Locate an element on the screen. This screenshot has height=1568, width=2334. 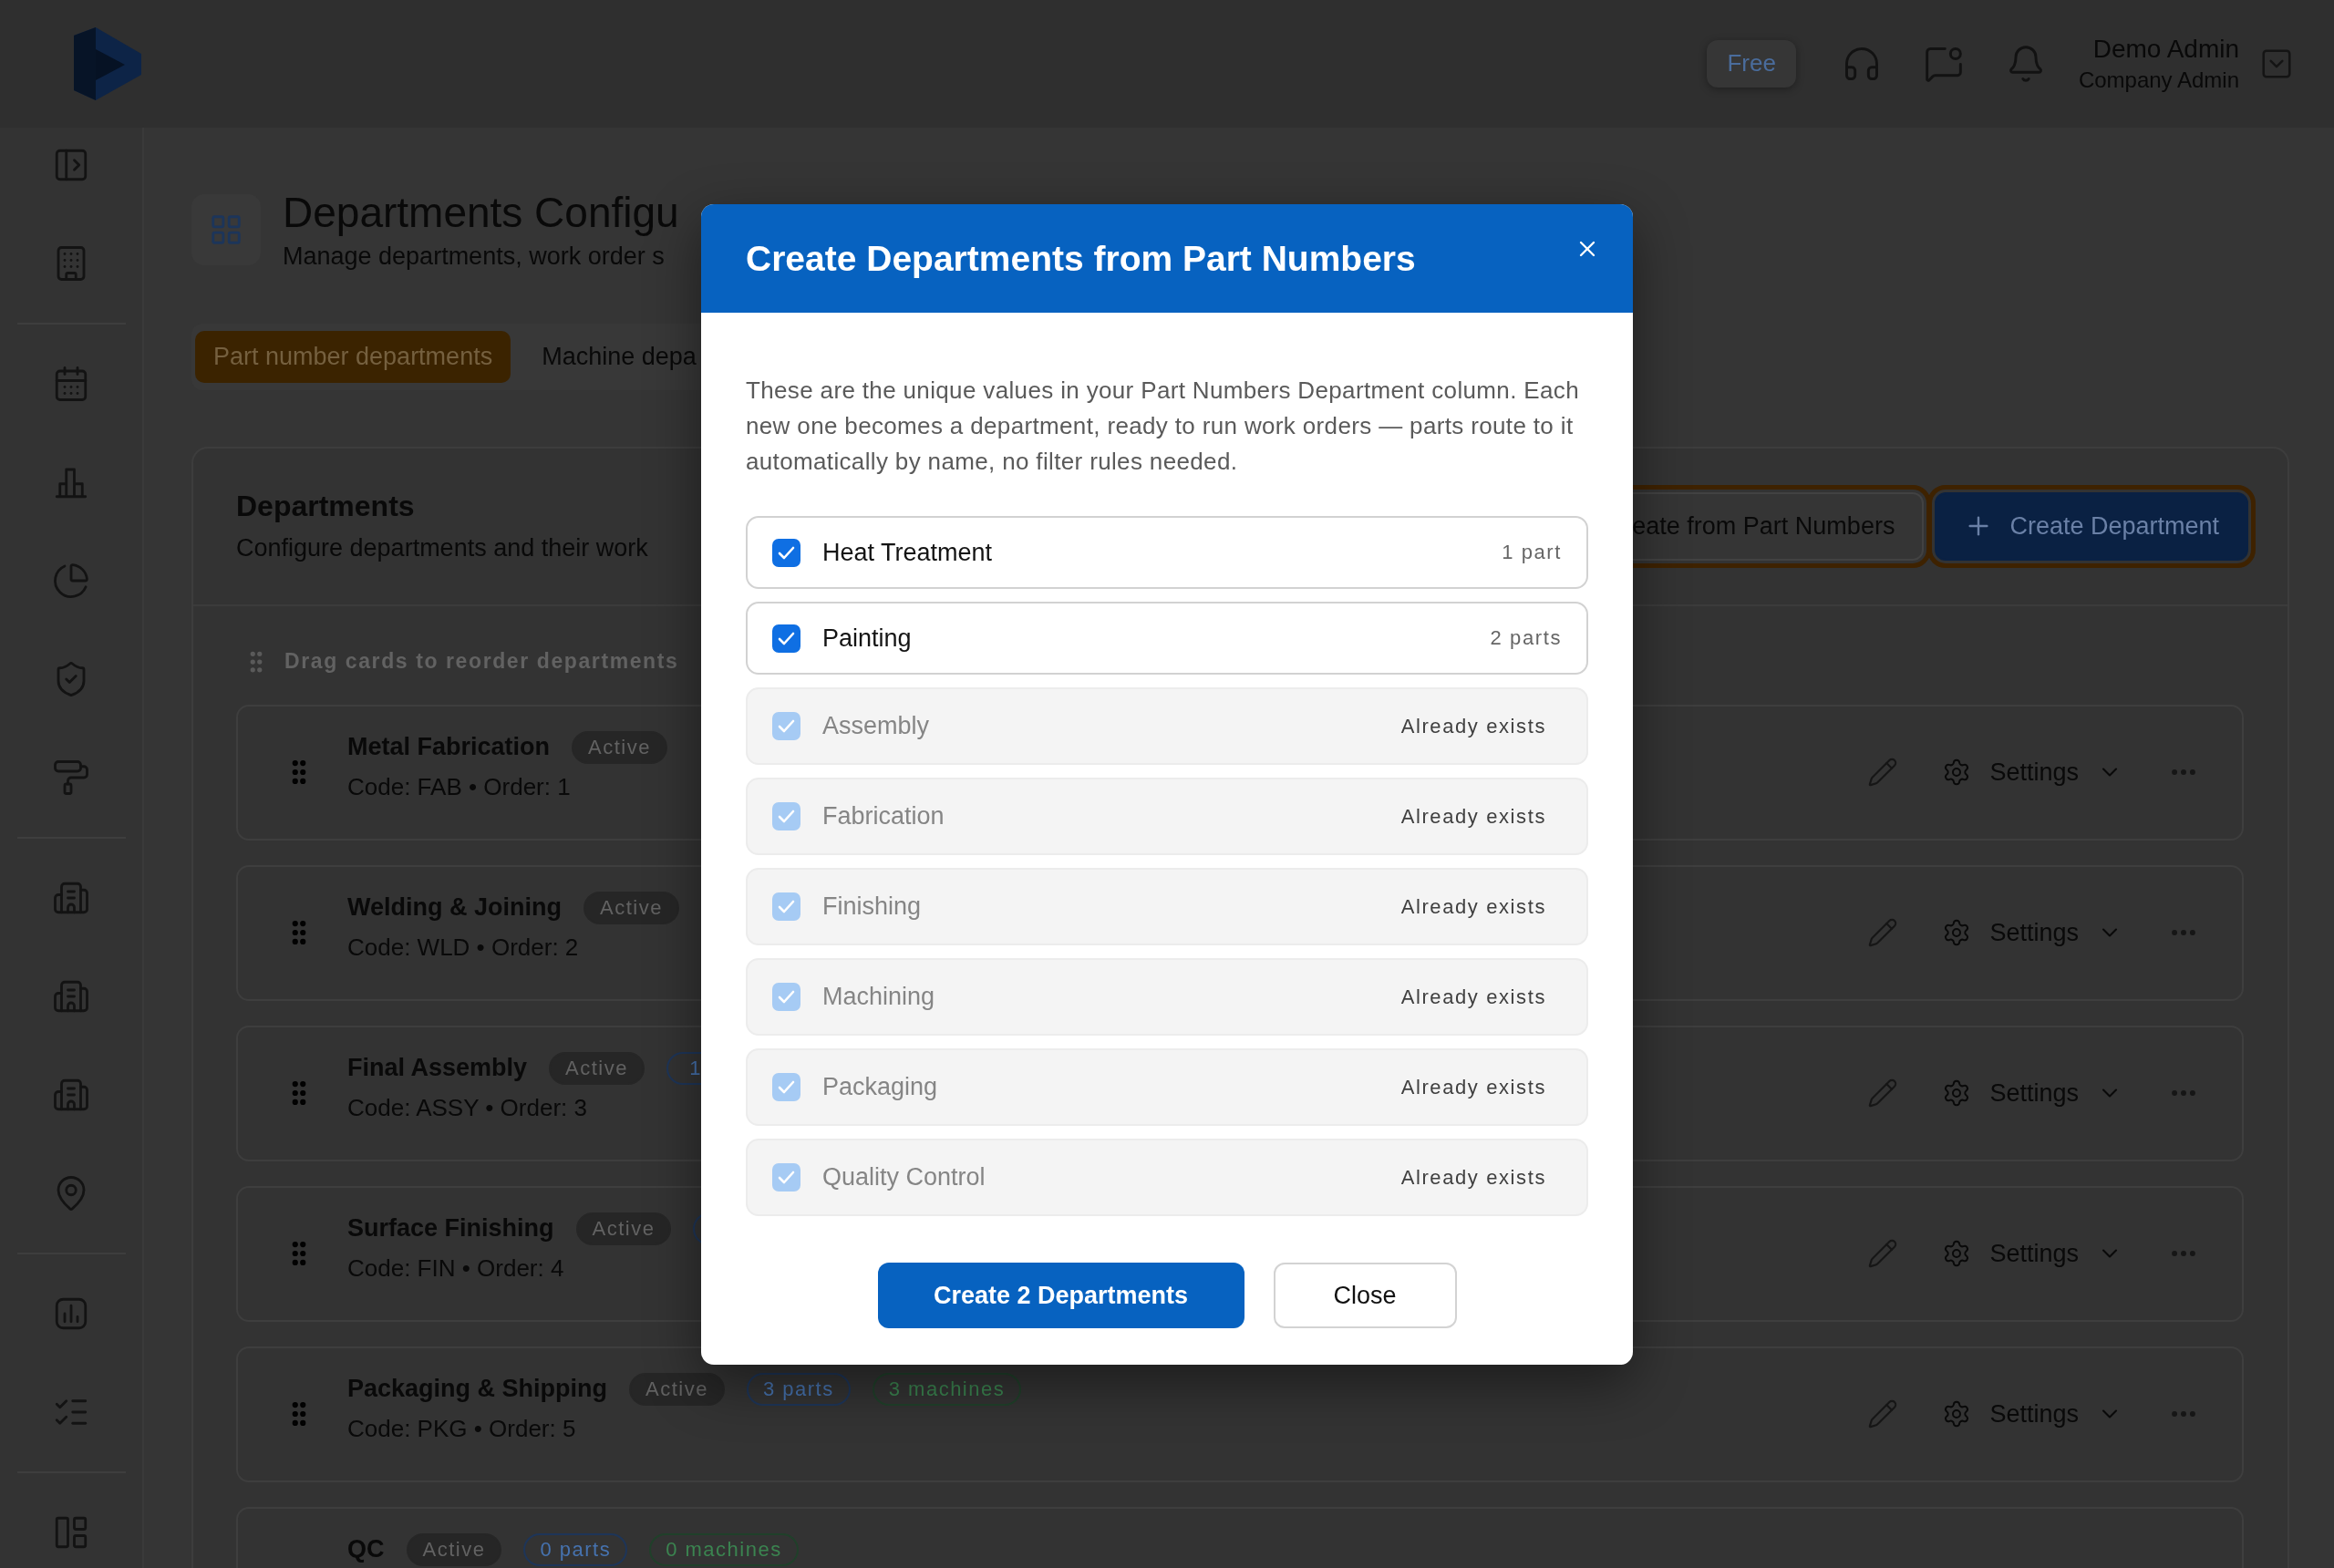
dialog-title: Create Departments from Part Numbers is located at coordinates (1081, 258).